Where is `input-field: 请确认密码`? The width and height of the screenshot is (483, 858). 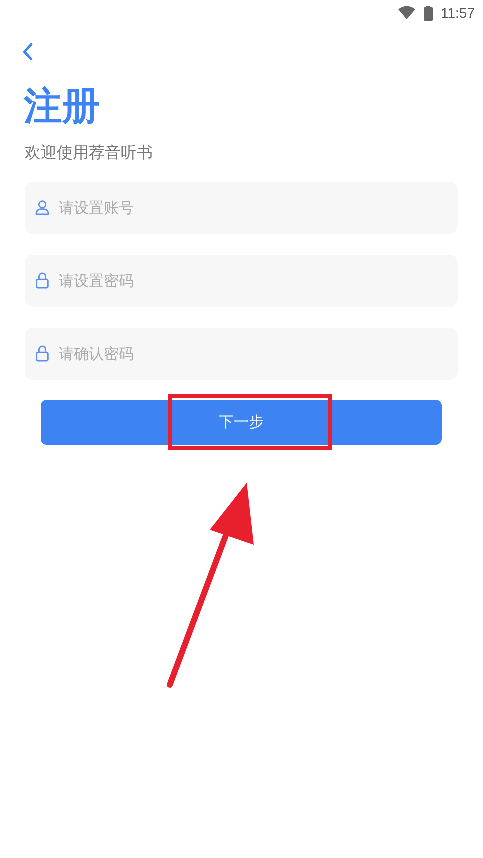
input-field: 请确认密码 is located at coordinates (241, 354).